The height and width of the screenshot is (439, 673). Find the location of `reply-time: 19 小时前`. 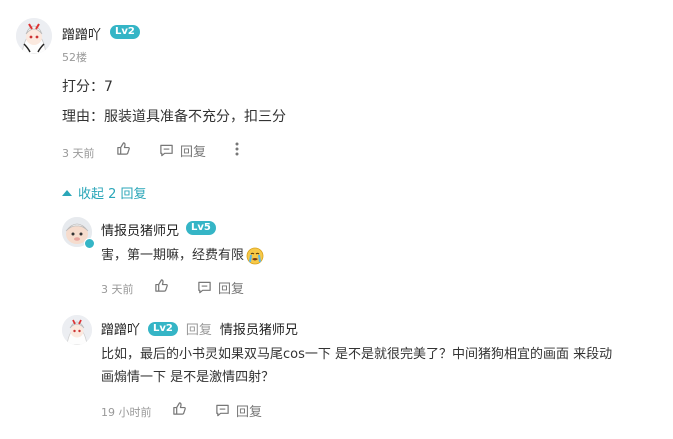

reply-time: 19 小时前 is located at coordinates (126, 412).